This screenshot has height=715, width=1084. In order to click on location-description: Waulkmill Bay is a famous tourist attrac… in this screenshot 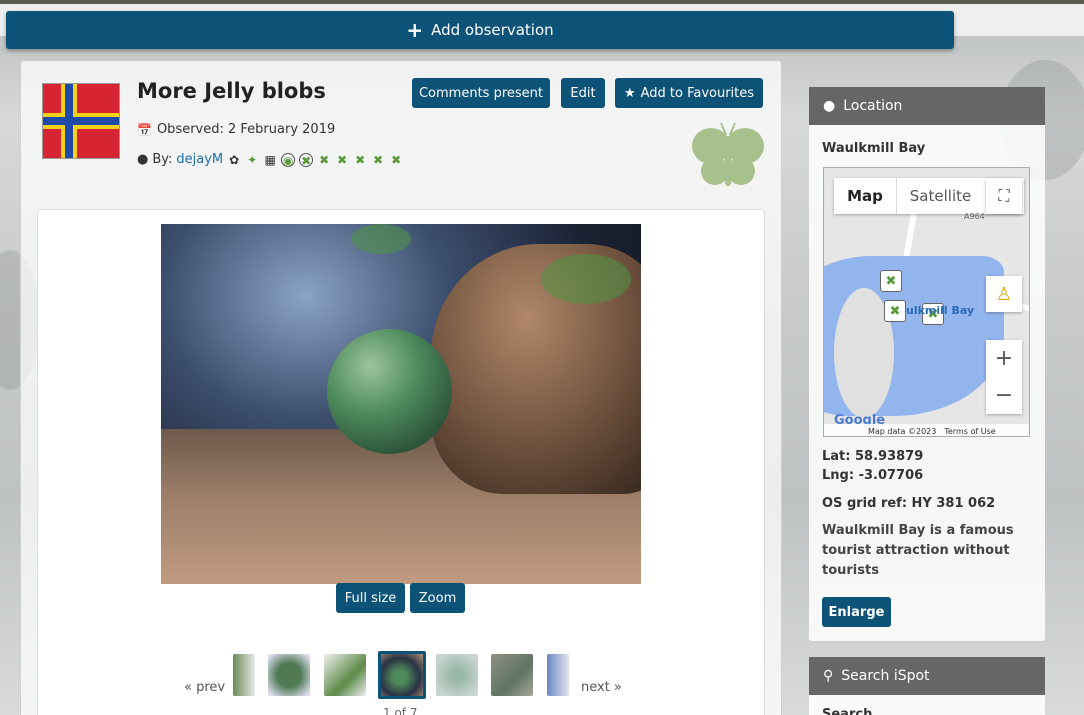, I will do `click(918, 550)`.